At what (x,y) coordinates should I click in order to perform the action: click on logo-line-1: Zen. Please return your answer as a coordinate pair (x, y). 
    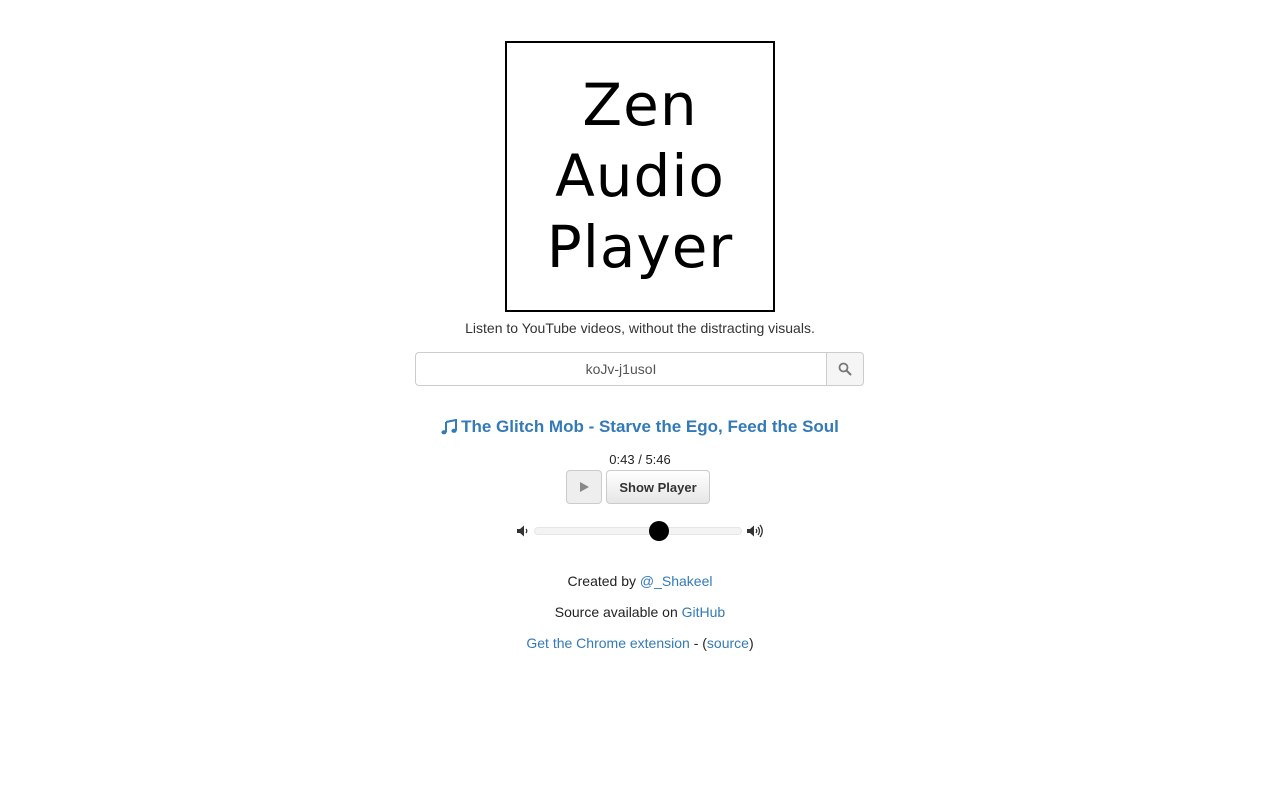
    Looking at the image, I should click on (640, 105).